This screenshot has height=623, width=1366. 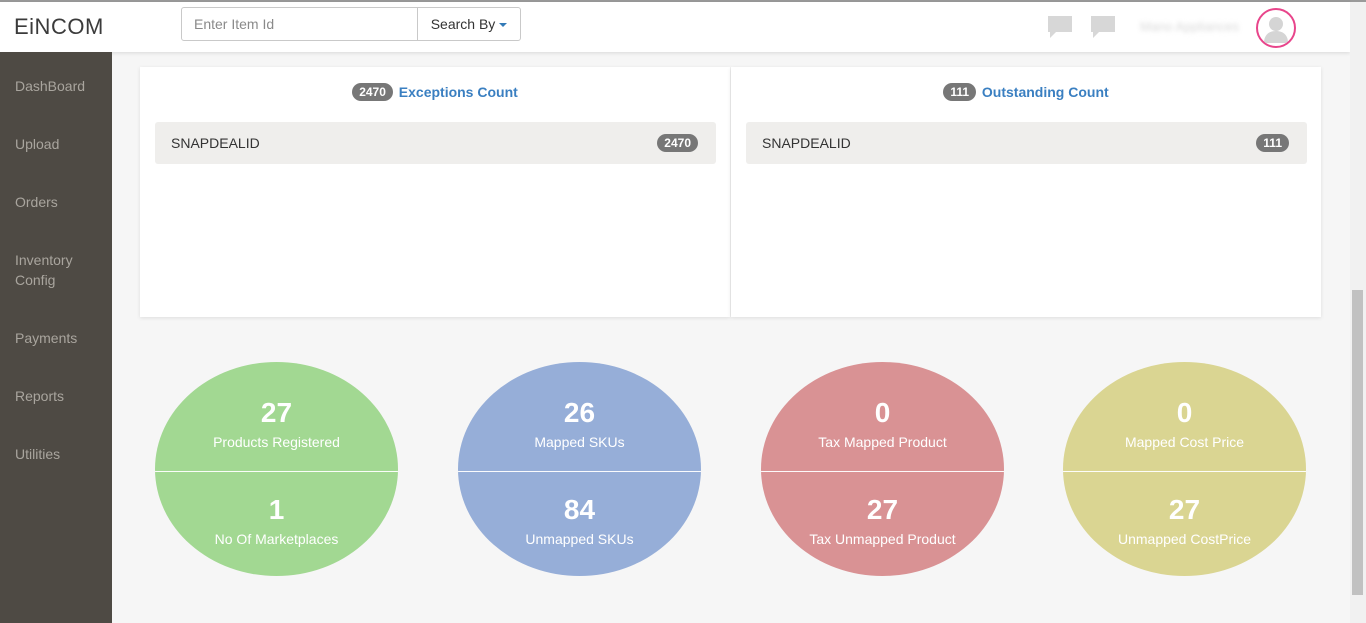 I want to click on list-item-count-badge: 111, so click(x=1272, y=143).